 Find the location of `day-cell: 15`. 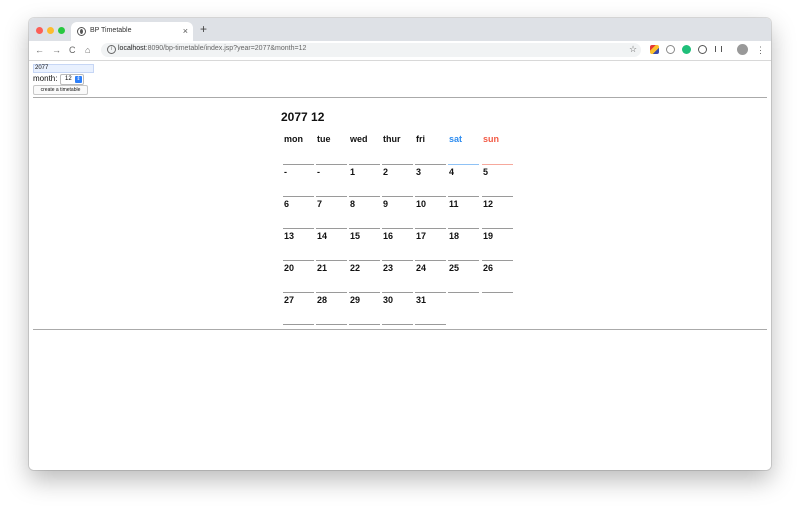

day-cell: 15 is located at coordinates (355, 236).